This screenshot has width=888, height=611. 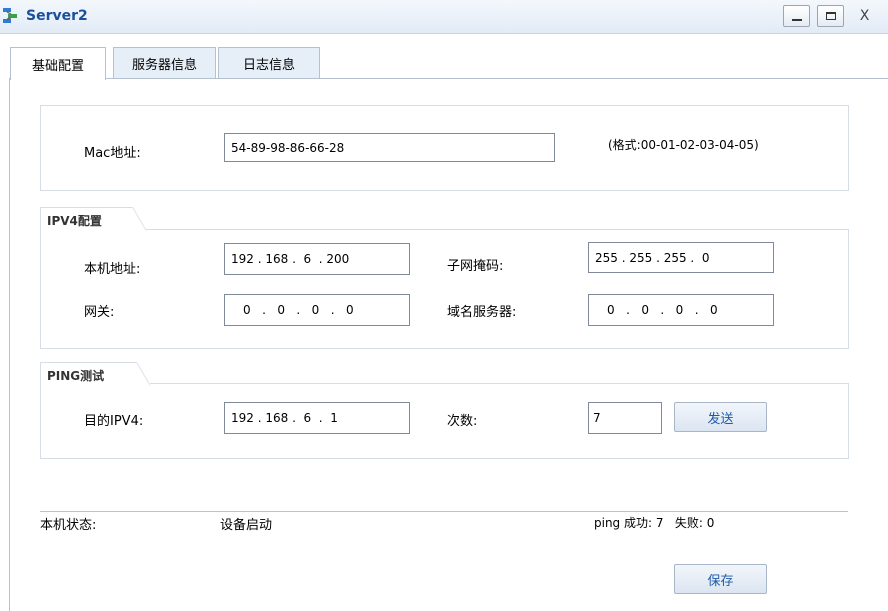 What do you see at coordinates (444, 511) in the screenshot?
I see `status-divider` at bounding box center [444, 511].